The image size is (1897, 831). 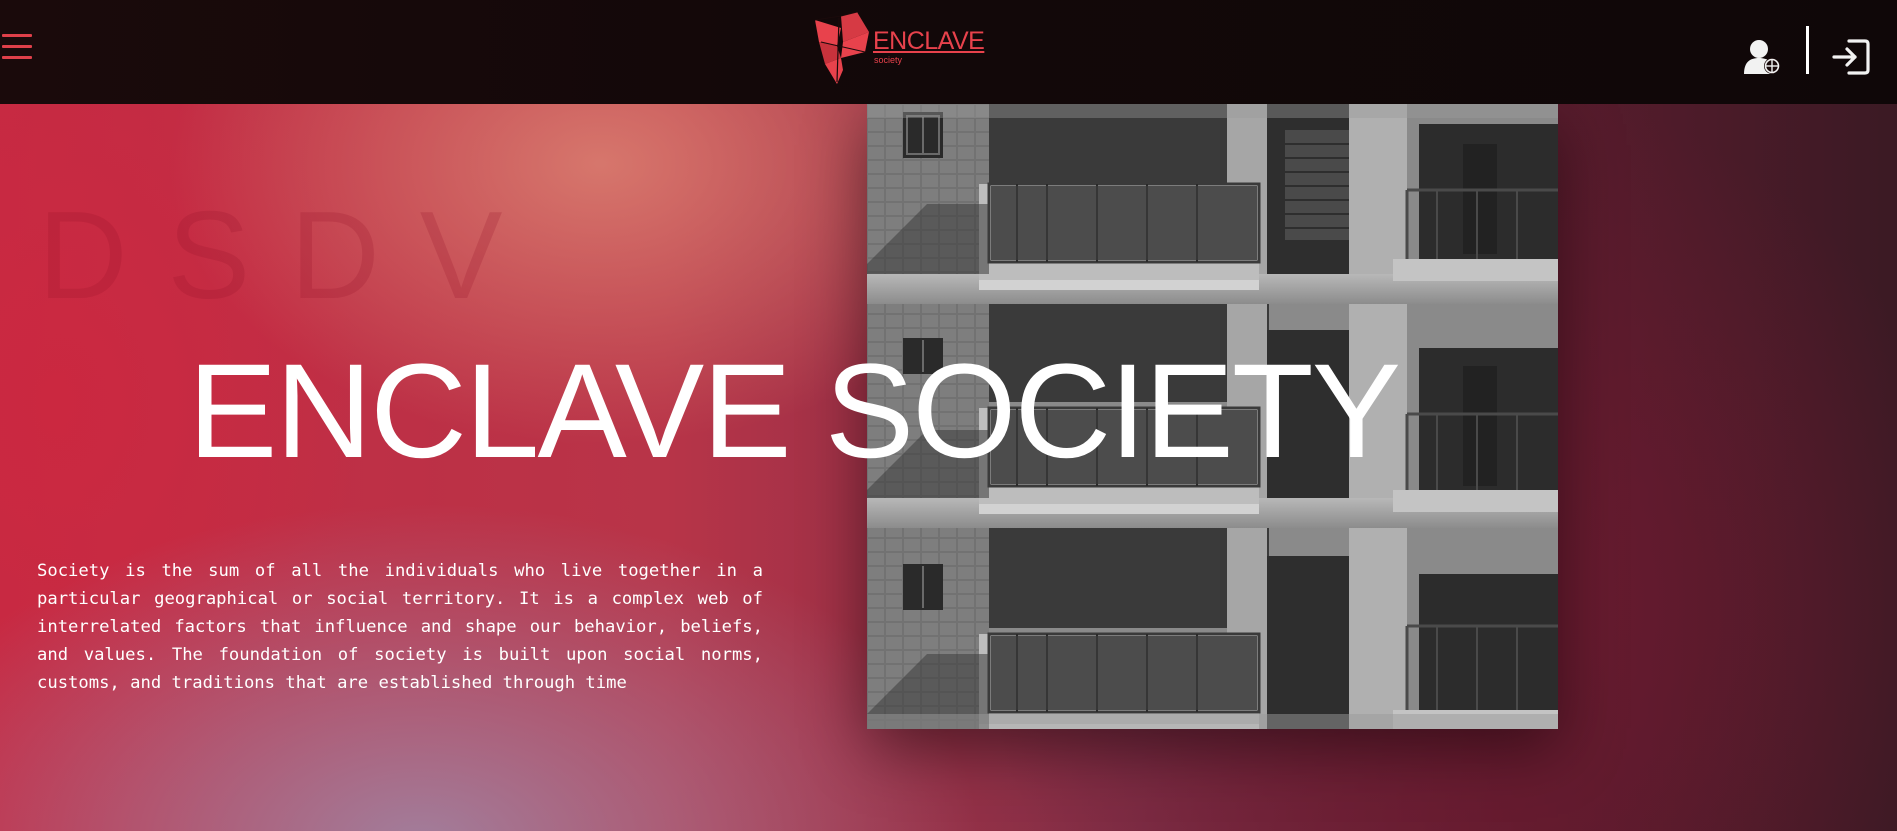 I want to click on hero-title: ENCLAVE SOCIETY, so click(x=794, y=411).